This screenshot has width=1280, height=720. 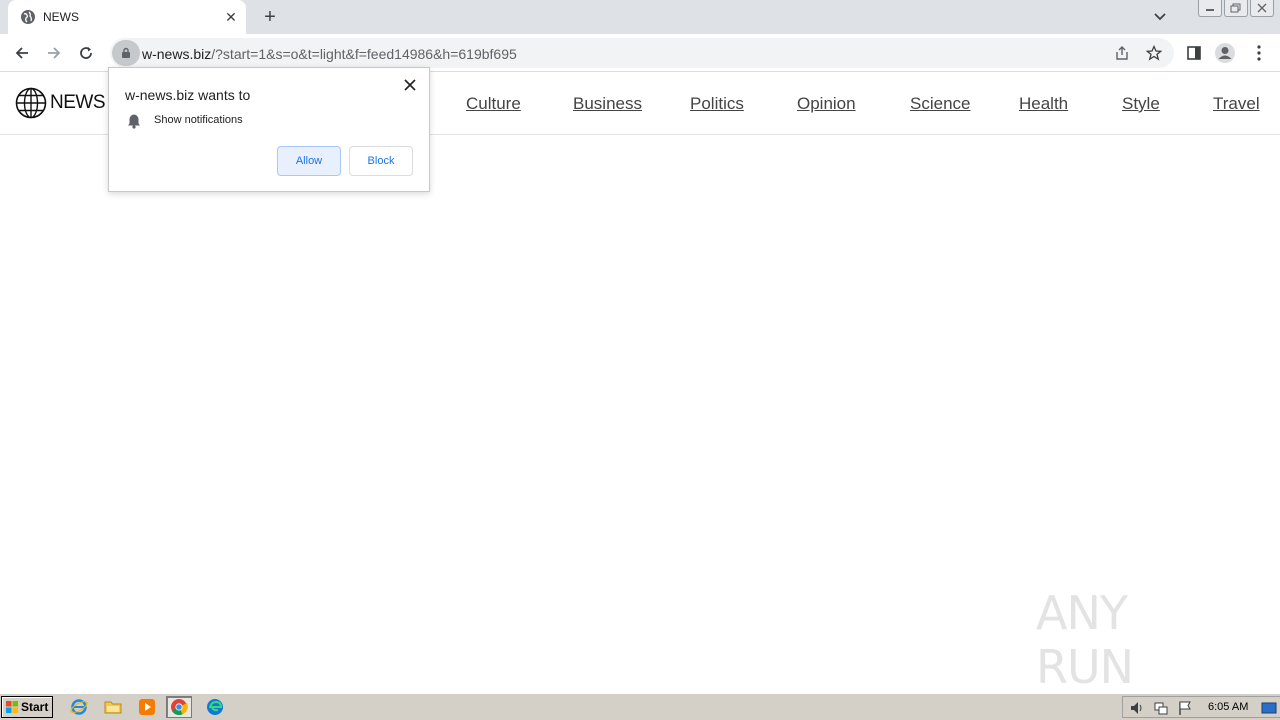 I want to click on anyrun-watermark: ANY RUN, so click(x=1136, y=640).